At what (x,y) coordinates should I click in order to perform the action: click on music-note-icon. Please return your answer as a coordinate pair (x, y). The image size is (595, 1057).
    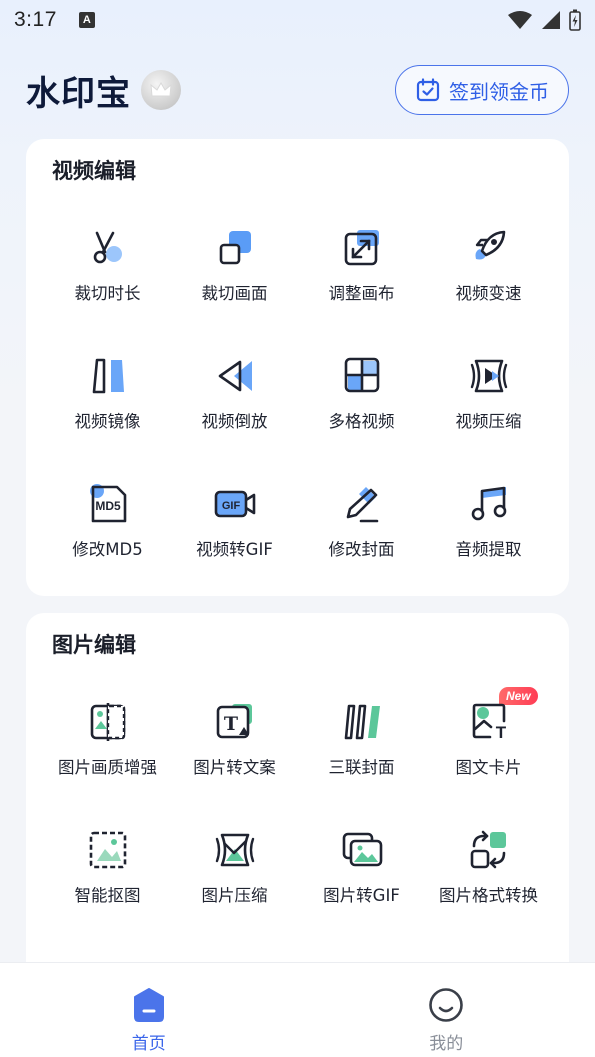
    Looking at the image, I should click on (488, 503).